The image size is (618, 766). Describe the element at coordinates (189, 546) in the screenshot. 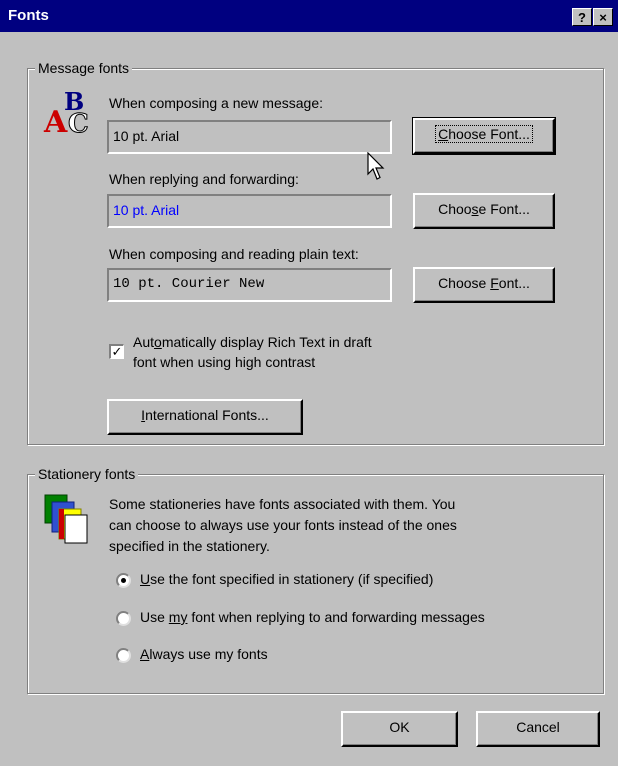

I see `stationery-desc-line3: specified in the stationery.` at that location.